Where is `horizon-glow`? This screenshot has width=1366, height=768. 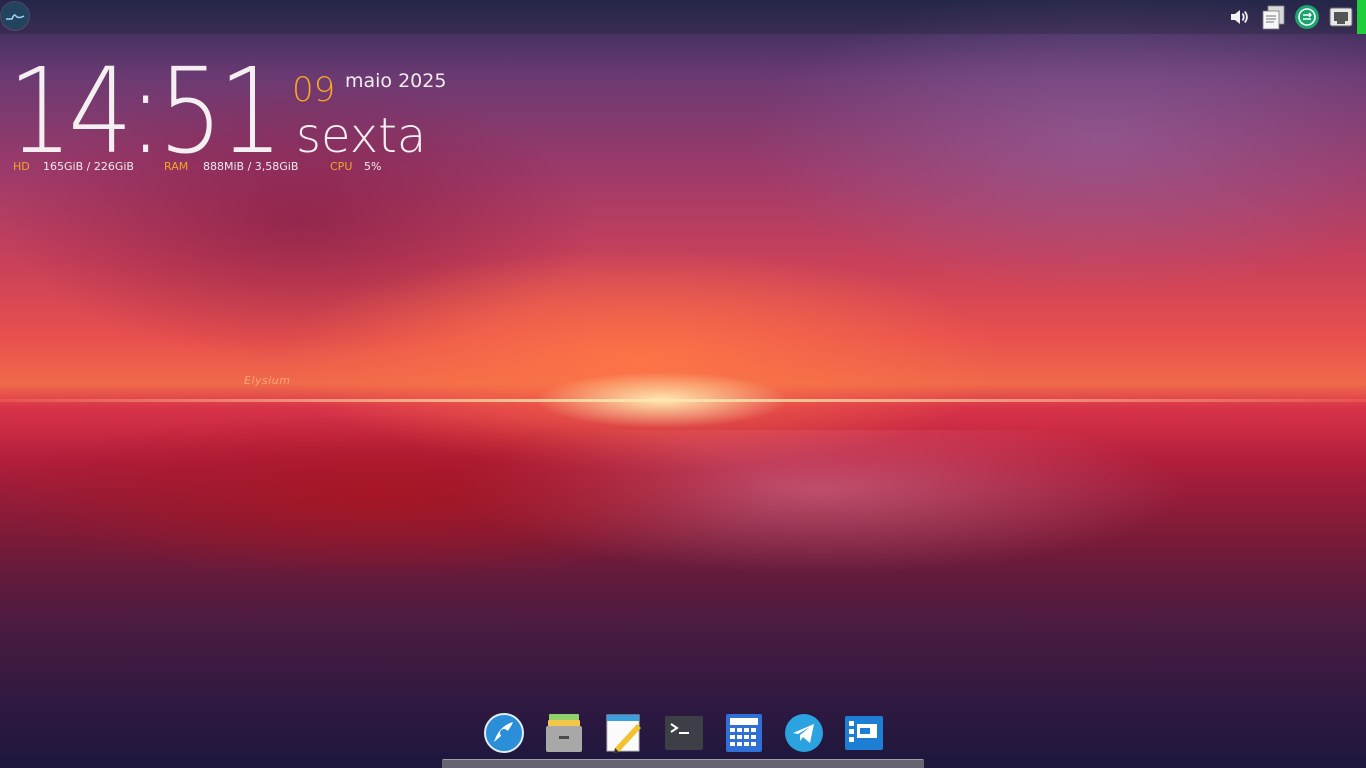
horizon-glow is located at coordinates (683, 400).